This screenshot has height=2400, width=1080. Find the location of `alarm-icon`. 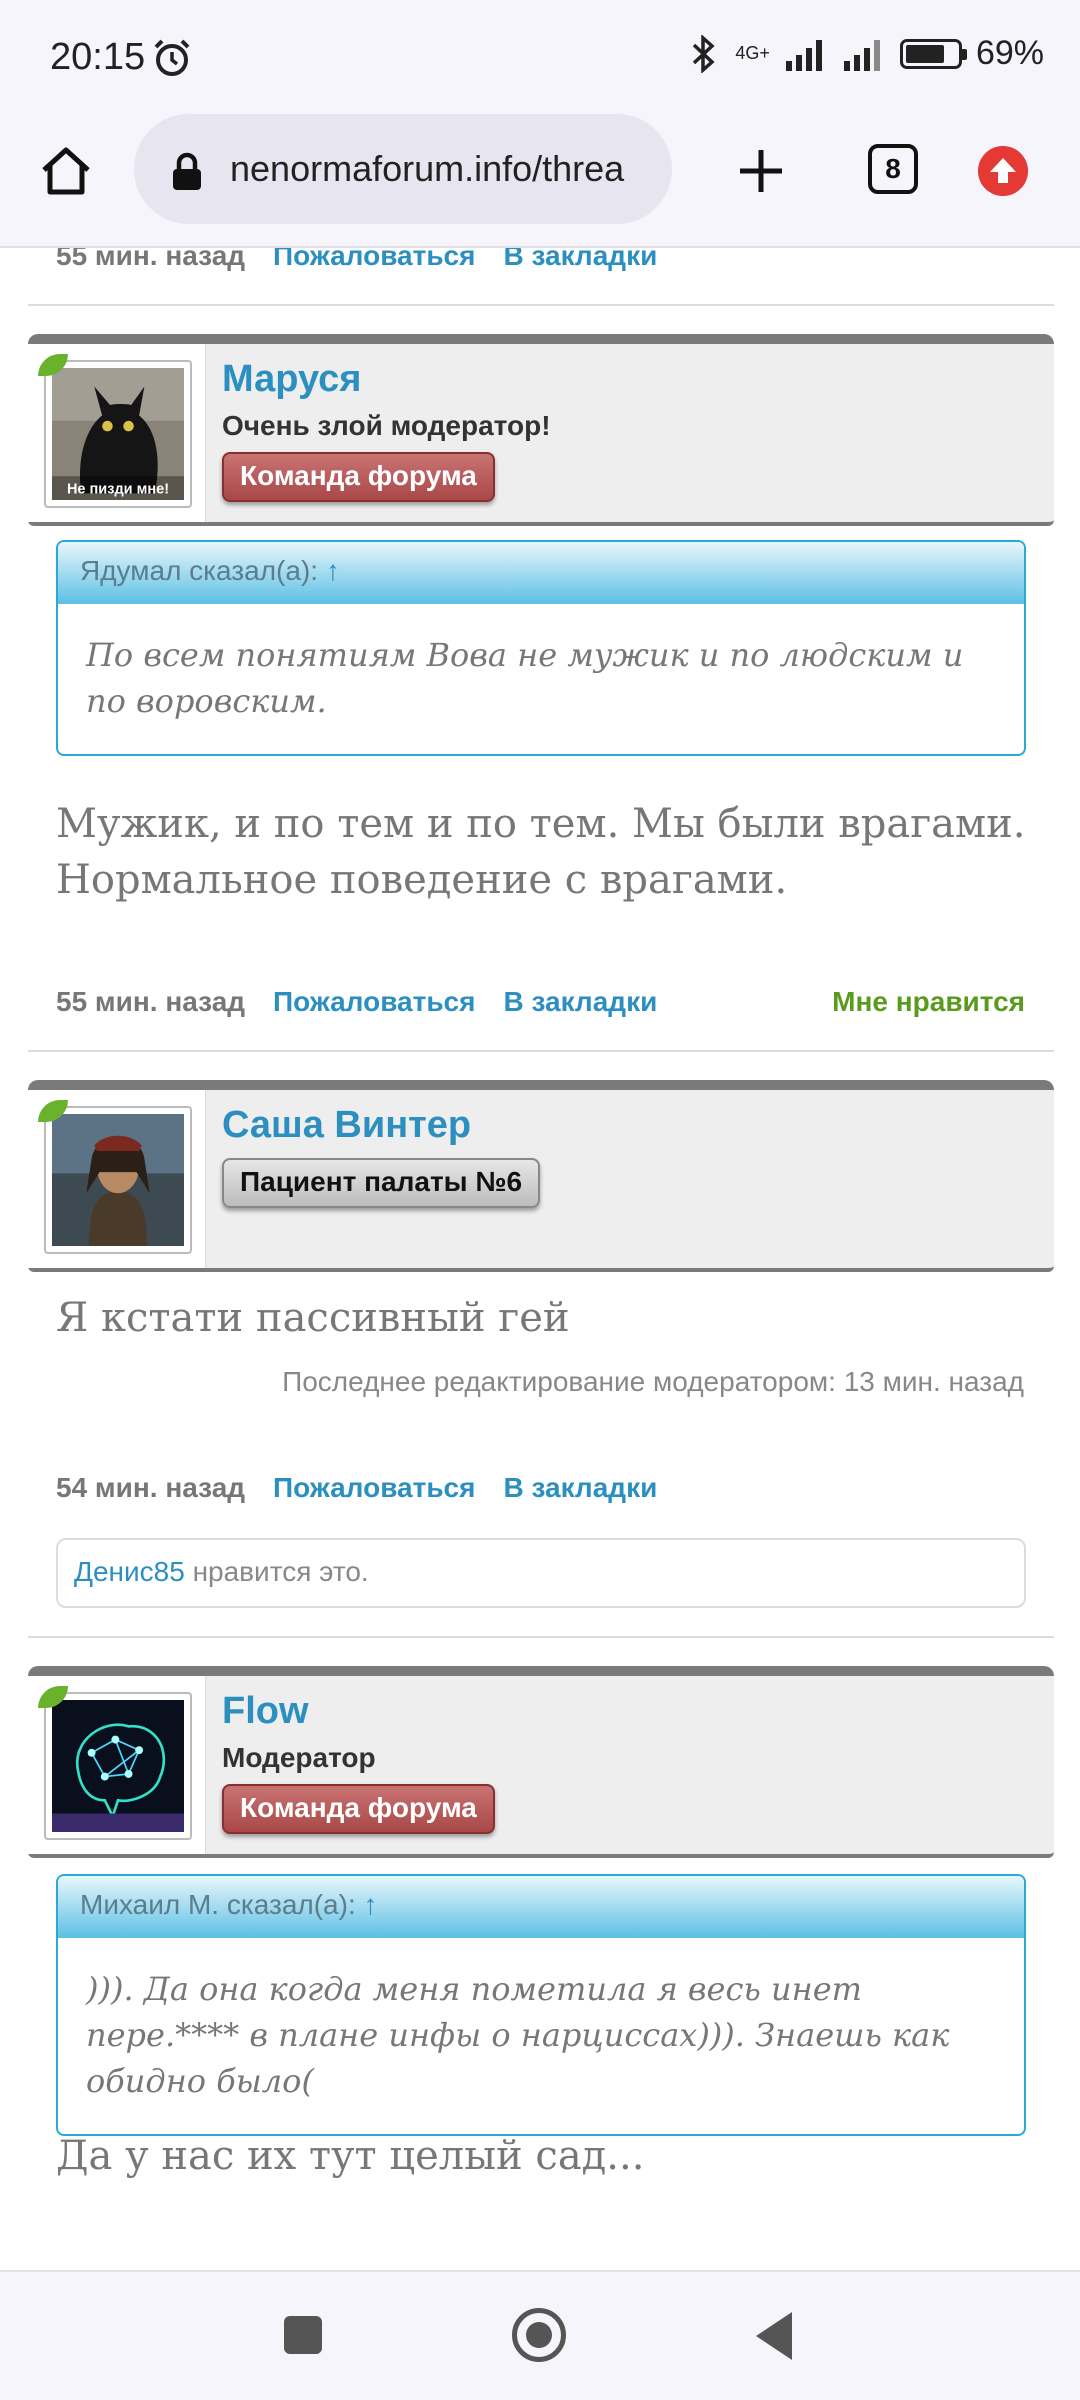

alarm-icon is located at coordinates (172, 57).